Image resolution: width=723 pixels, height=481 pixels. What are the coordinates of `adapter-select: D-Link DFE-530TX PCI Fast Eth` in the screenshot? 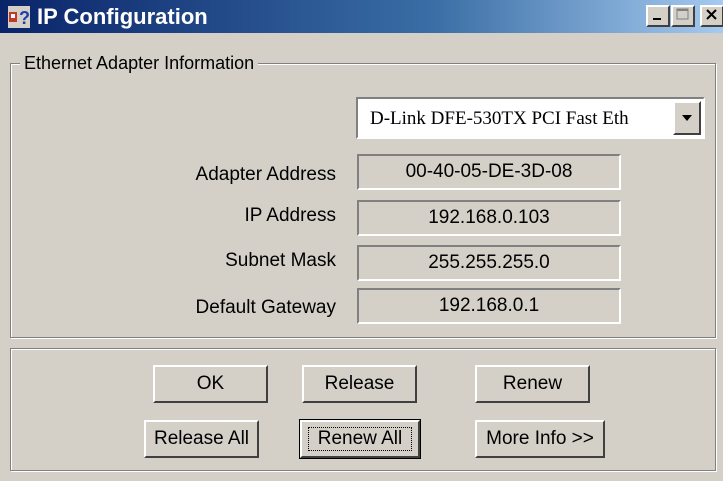 It's located at (530, 118).